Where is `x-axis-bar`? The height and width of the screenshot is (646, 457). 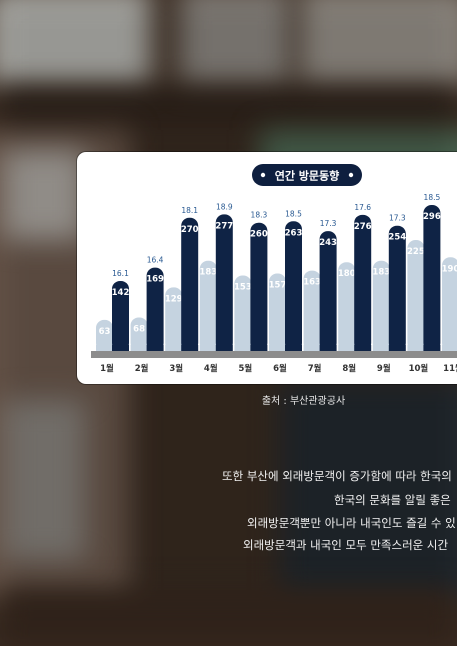
x-axis-bar is located at coordinates (274, 354).